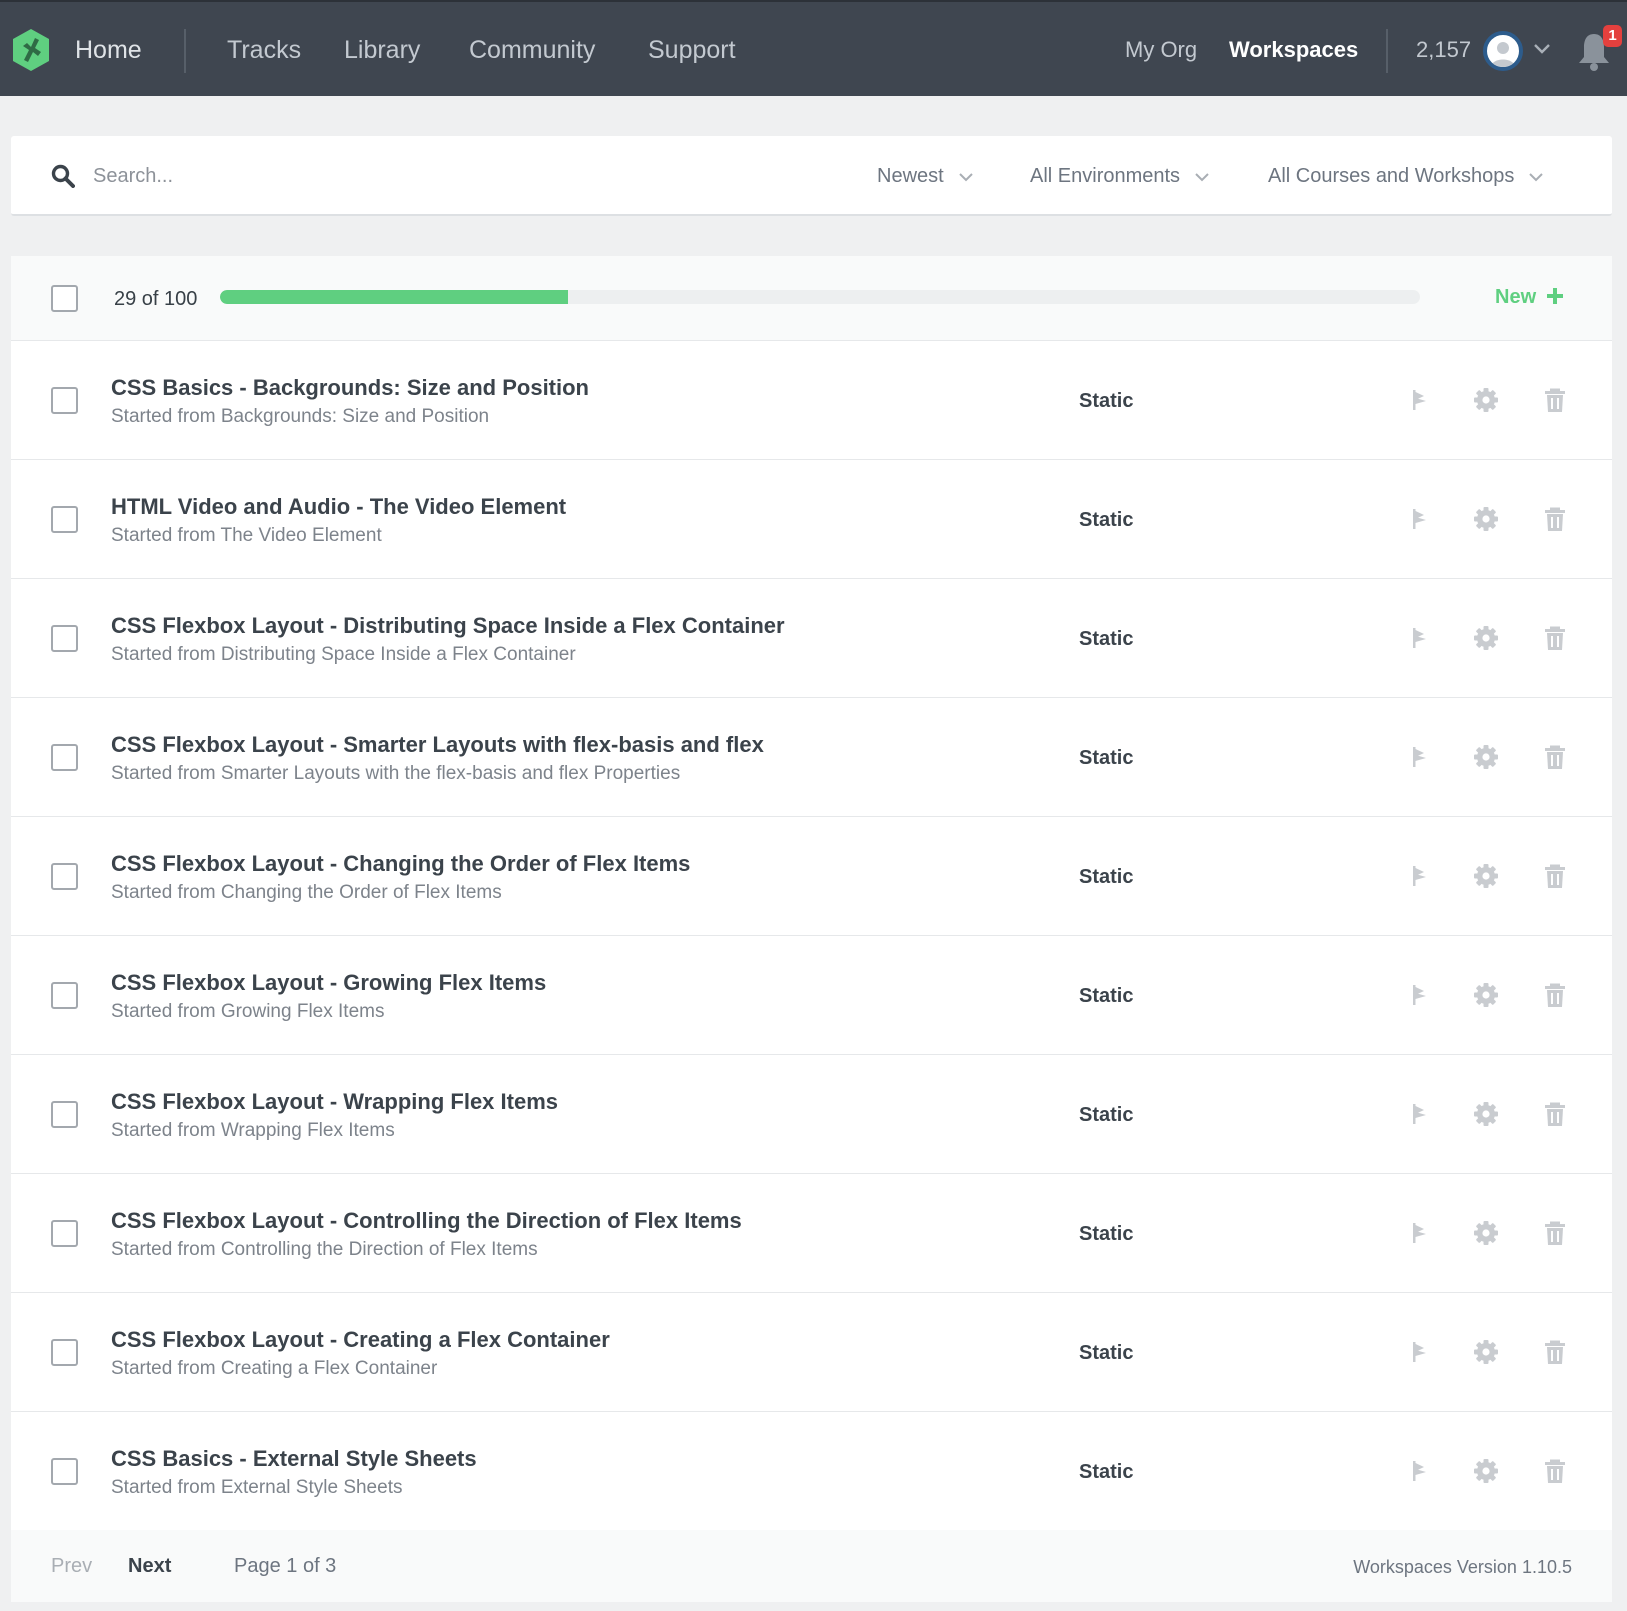 This screenshot has height=1611, width=1627. I want to click on environment-dropdown: All Environments, so click(1120, 176).